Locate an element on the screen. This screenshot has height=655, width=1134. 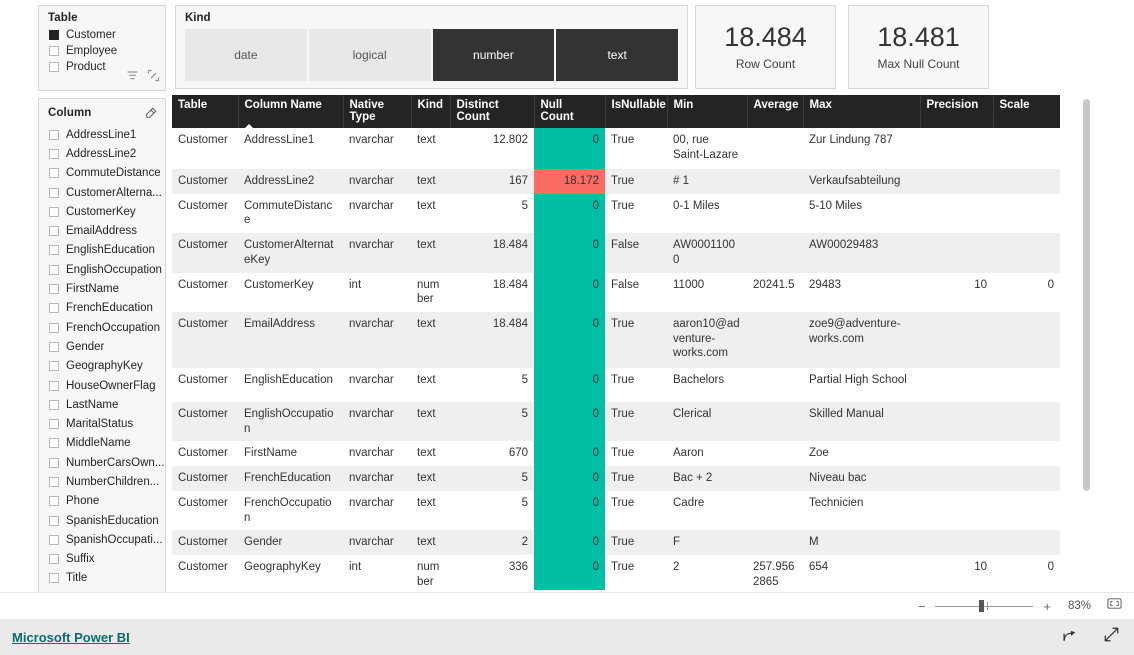
column-header-max: Max is located at coordinates (862, 111).